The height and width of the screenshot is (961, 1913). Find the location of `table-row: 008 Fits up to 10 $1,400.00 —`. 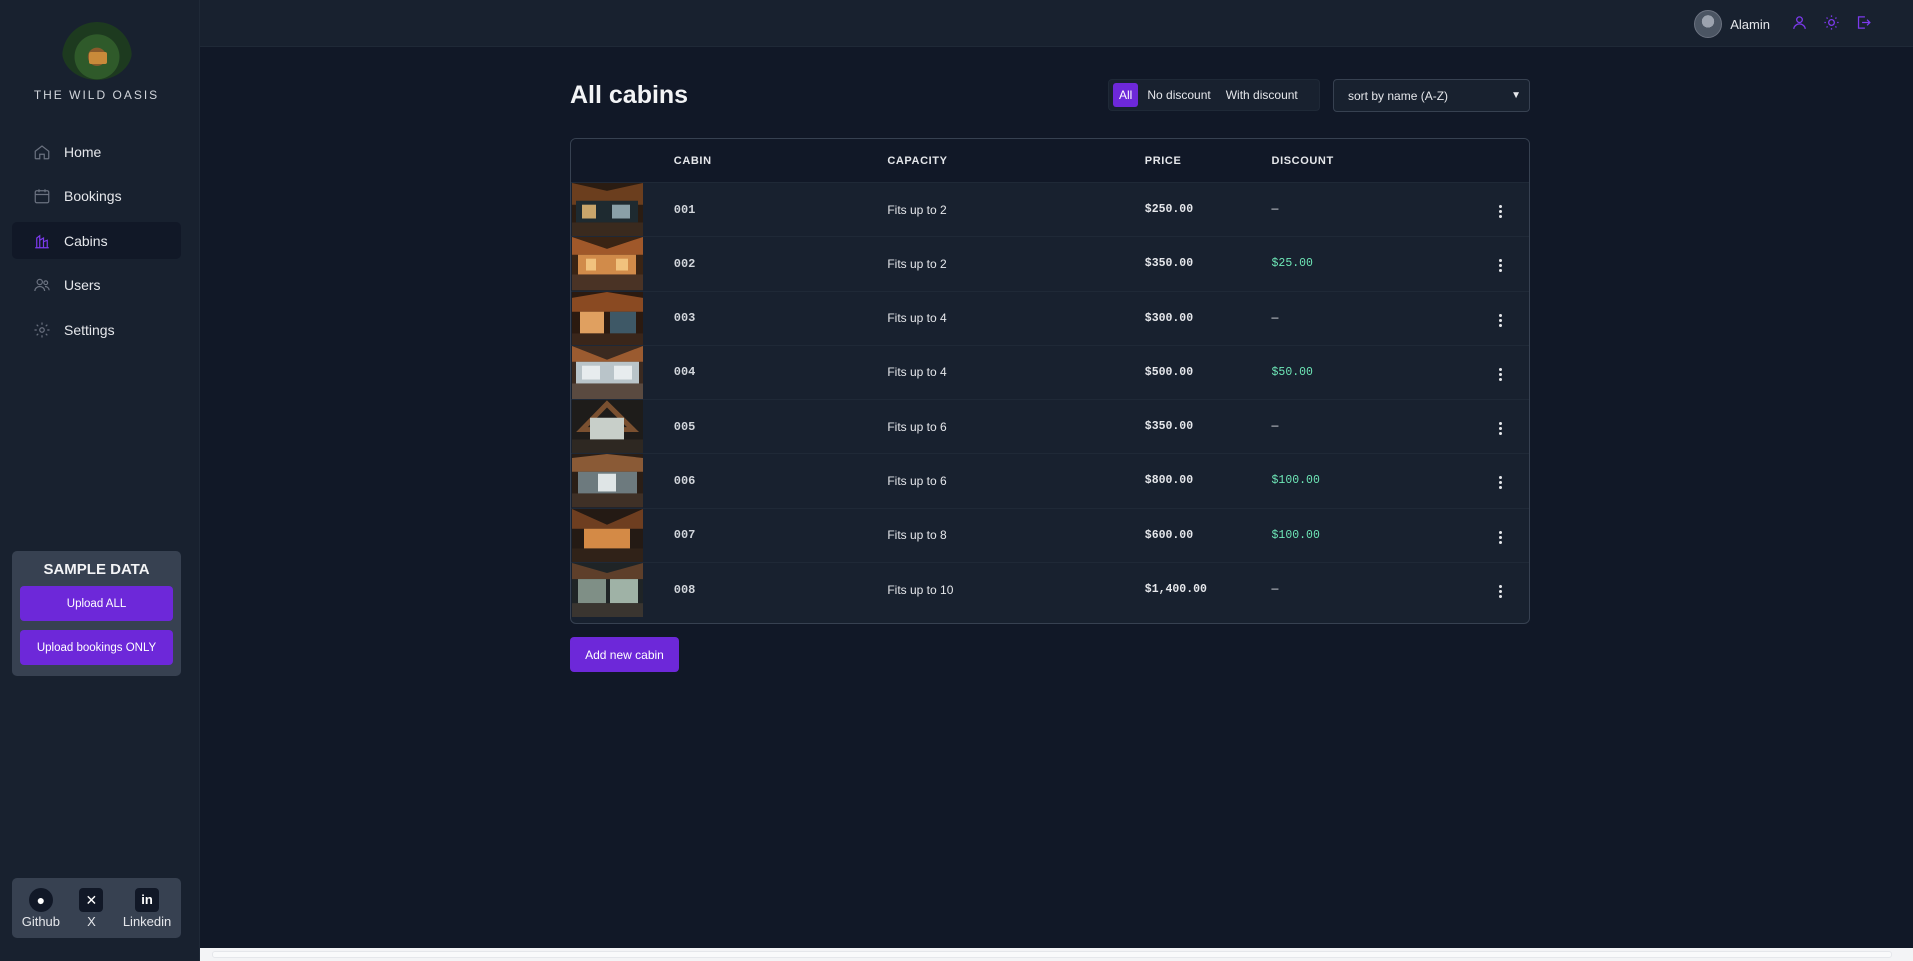

table-row: 008 Fits up to 10 $1,400.00 — is located at coordinates (1050, 589).